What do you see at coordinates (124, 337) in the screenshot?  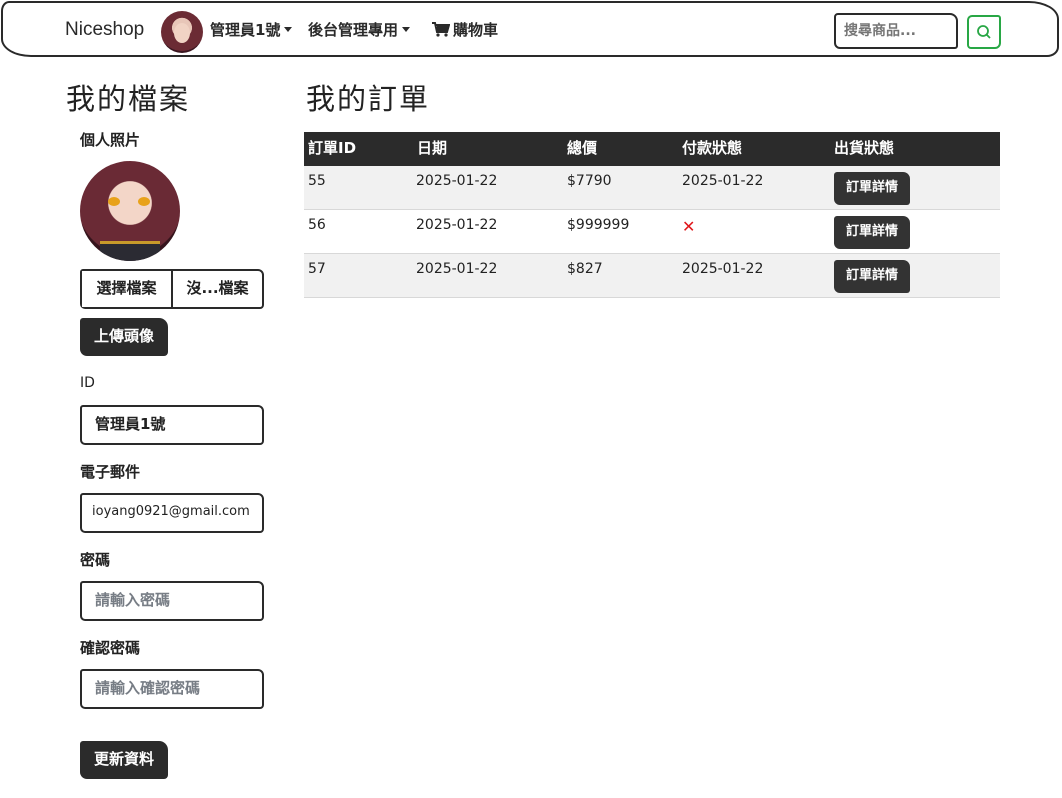 I see `upload-avatar-button: 上傳頭像` at bounding box center [124, 337].